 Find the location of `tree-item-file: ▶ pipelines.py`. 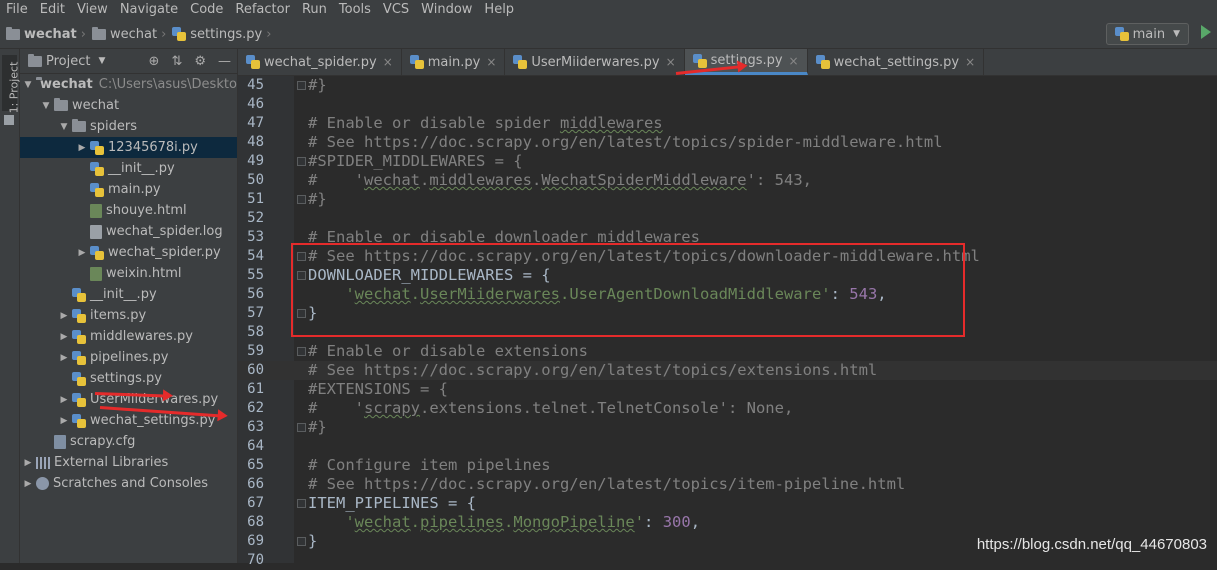

tree-item-file: ▶ pipelines.py is located at coordinates (128, 357).